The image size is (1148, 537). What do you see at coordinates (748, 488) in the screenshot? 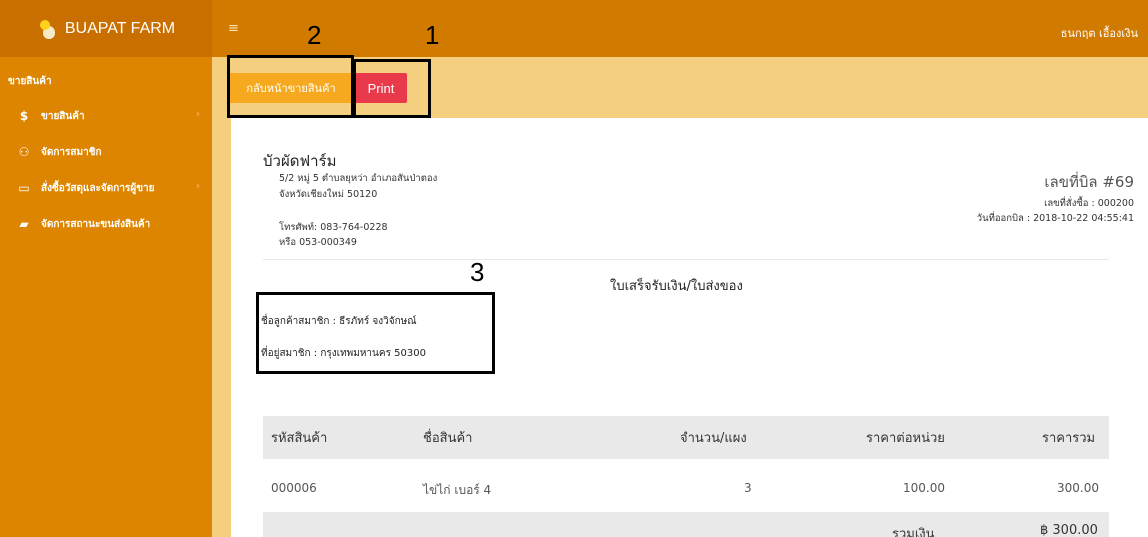
I see `table-cell-qty: 3` at bounding box center [748, 488].